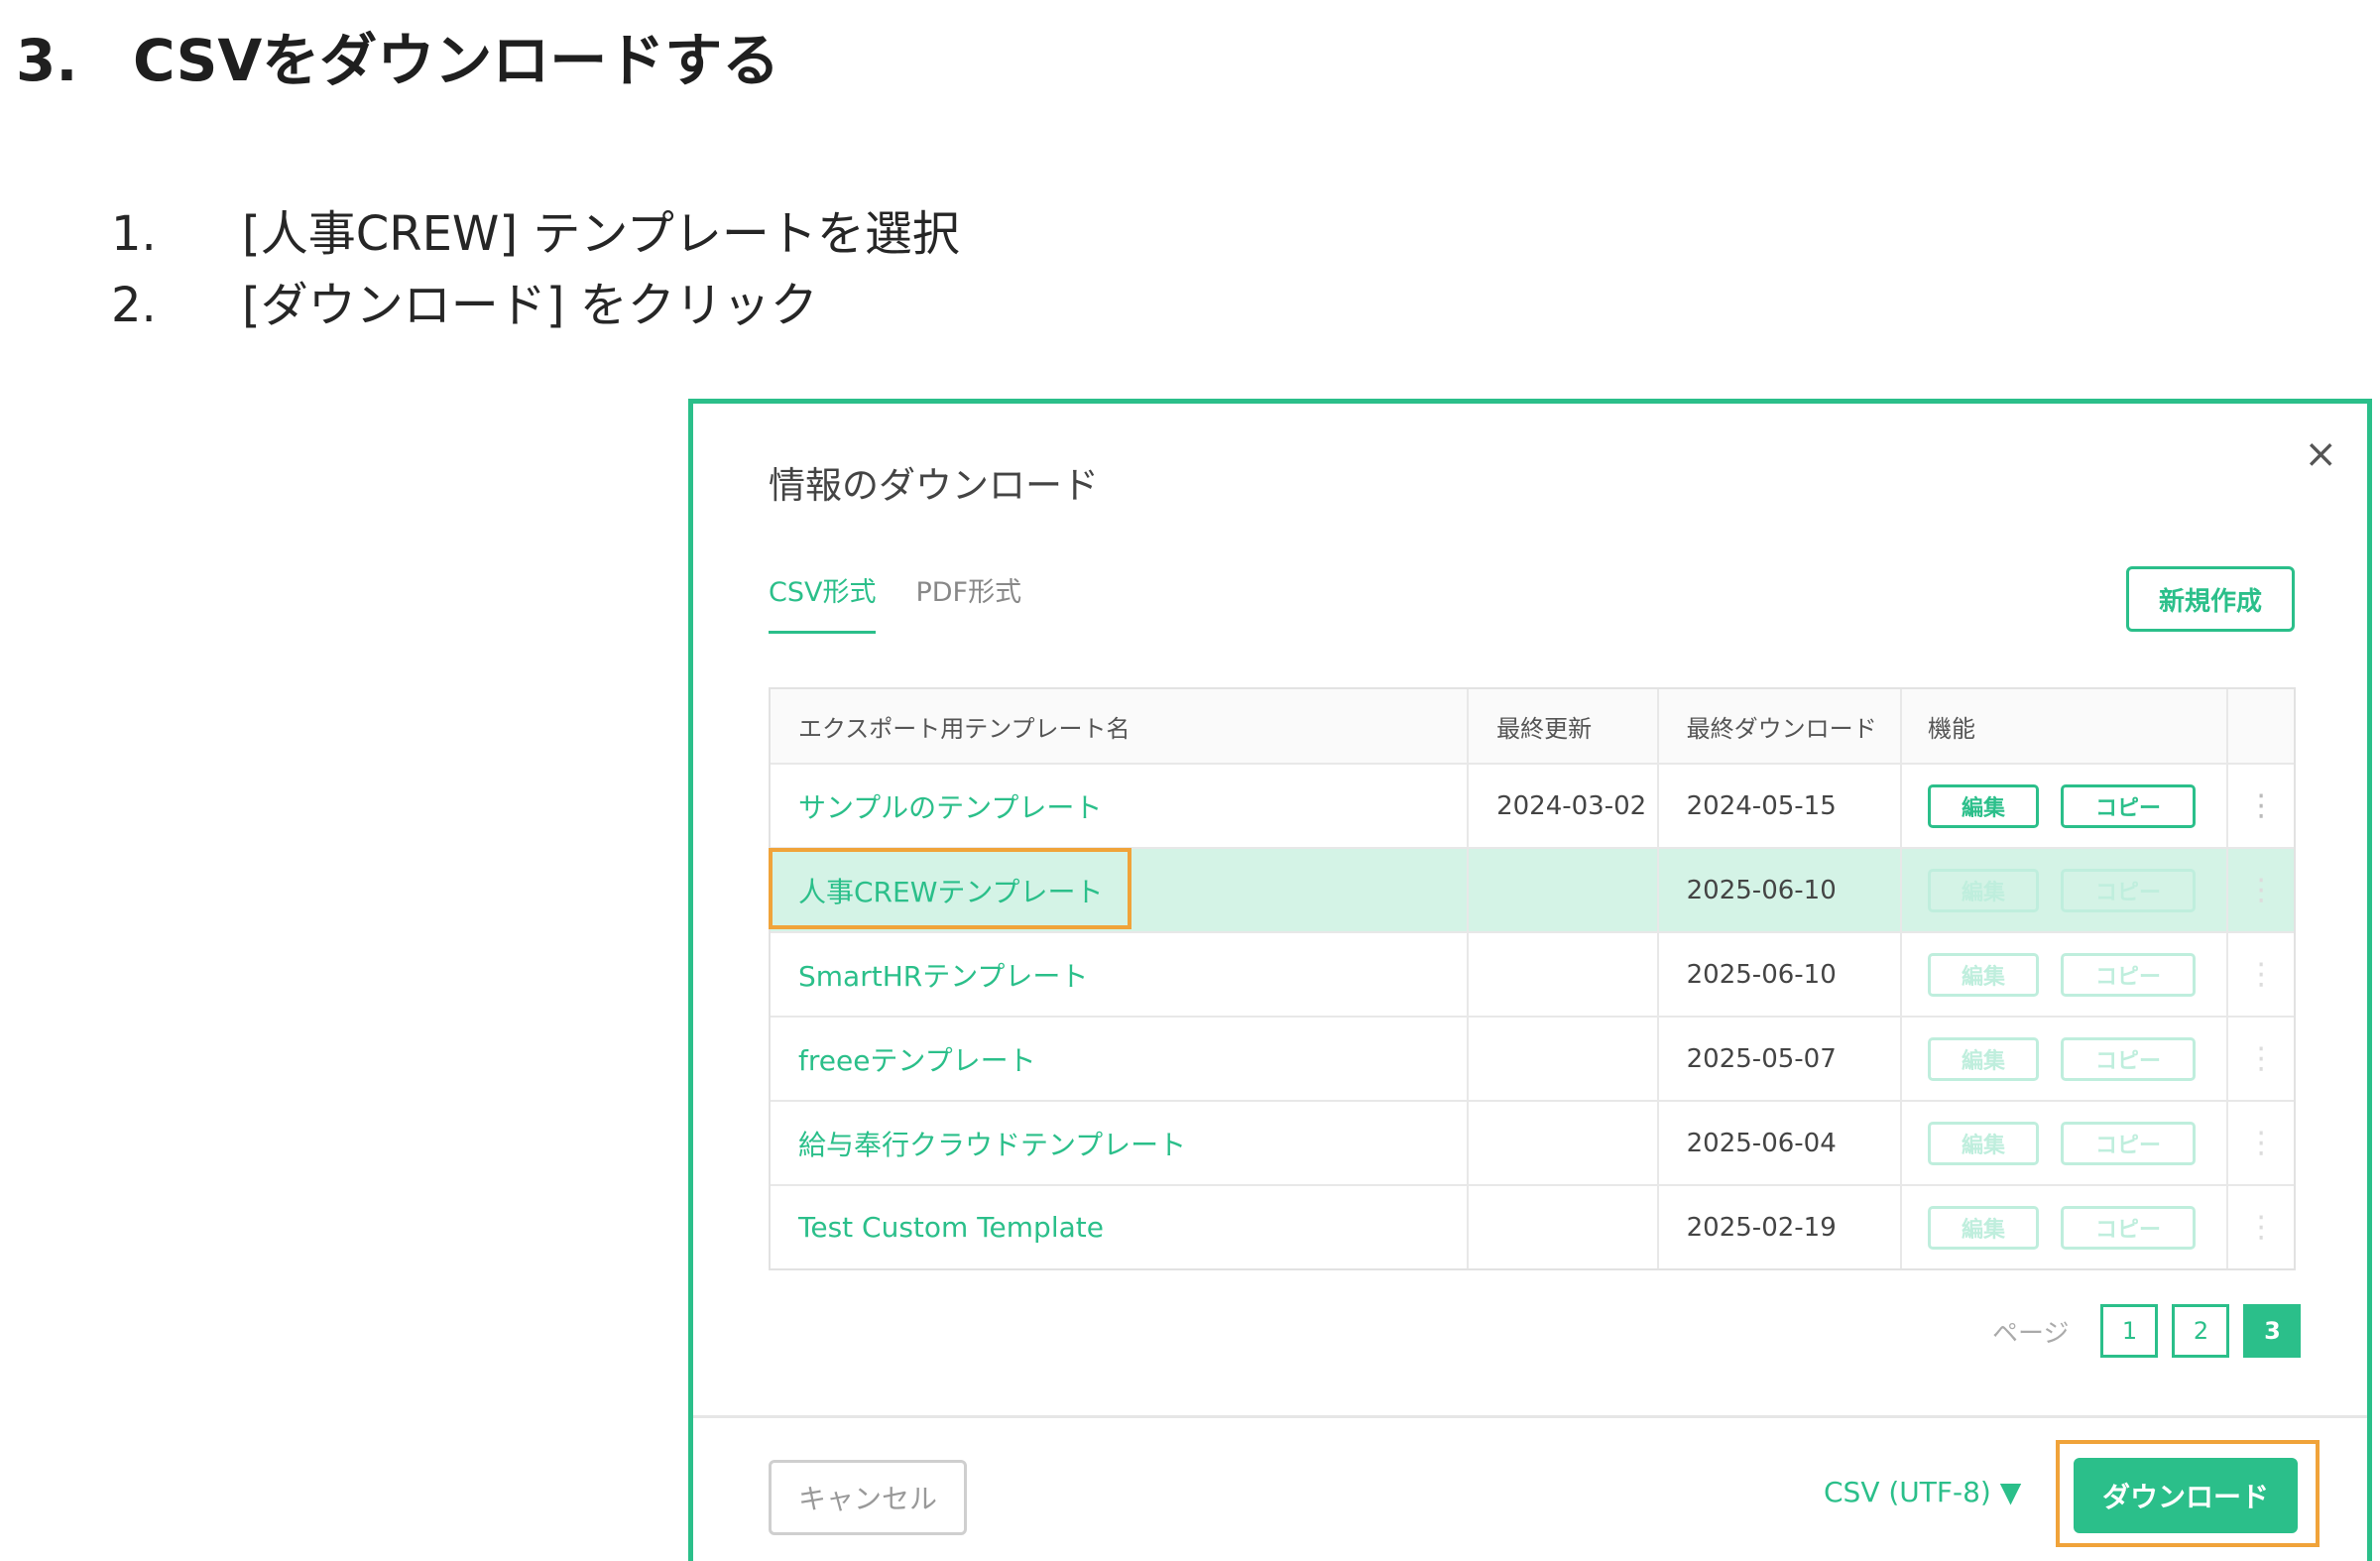 This screenshot has height=1561, width=2380. What do you see at coordinates (951, 1227) in the screenshot?
I see `template-name-link: Test Custom Template` at bounding box center [951, 1227].